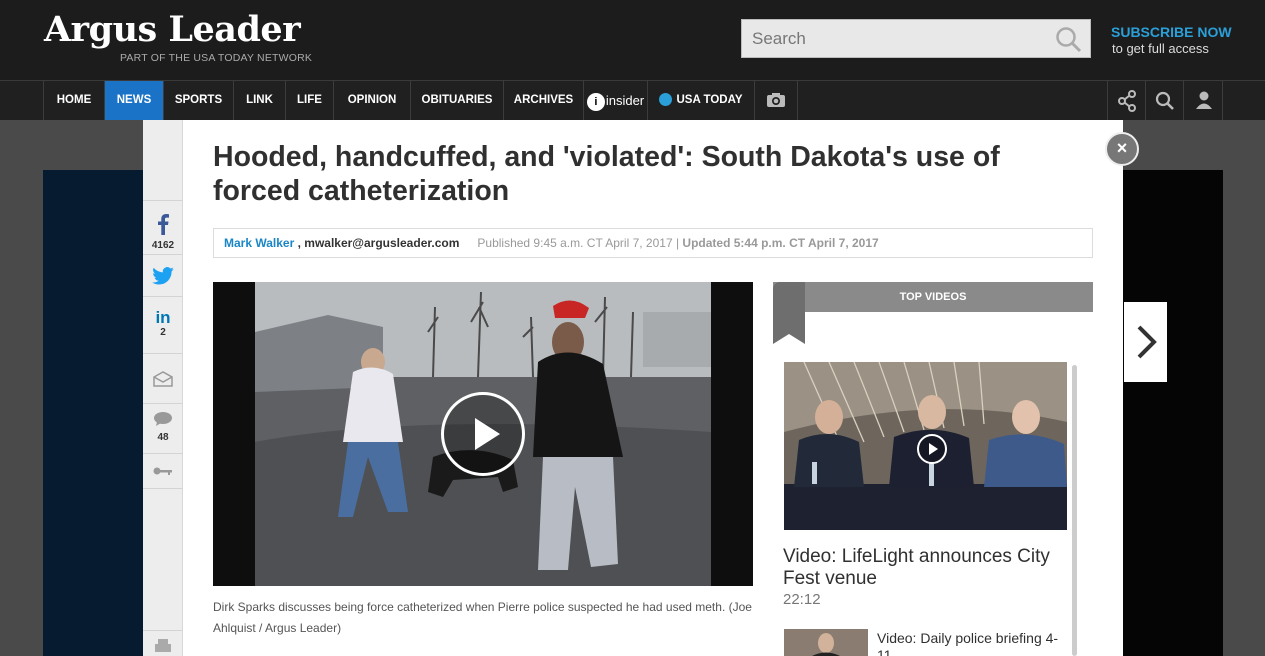  I want to click on nav-usatoday: USA TODAY, so click(700, 100).